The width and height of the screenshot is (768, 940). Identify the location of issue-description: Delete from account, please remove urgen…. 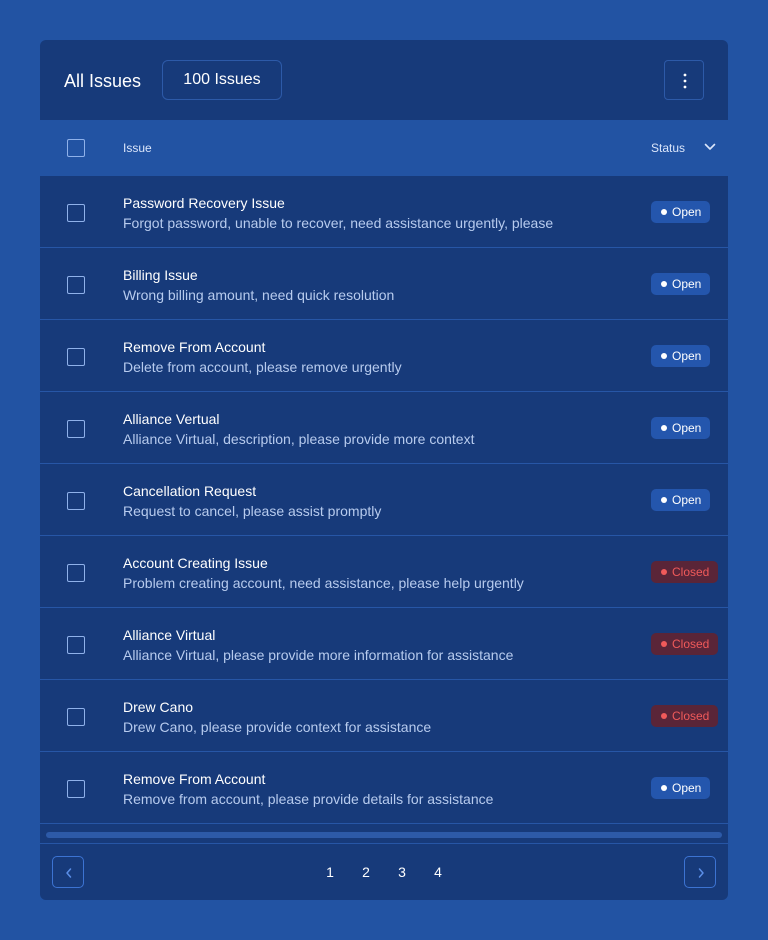
(262, 367).